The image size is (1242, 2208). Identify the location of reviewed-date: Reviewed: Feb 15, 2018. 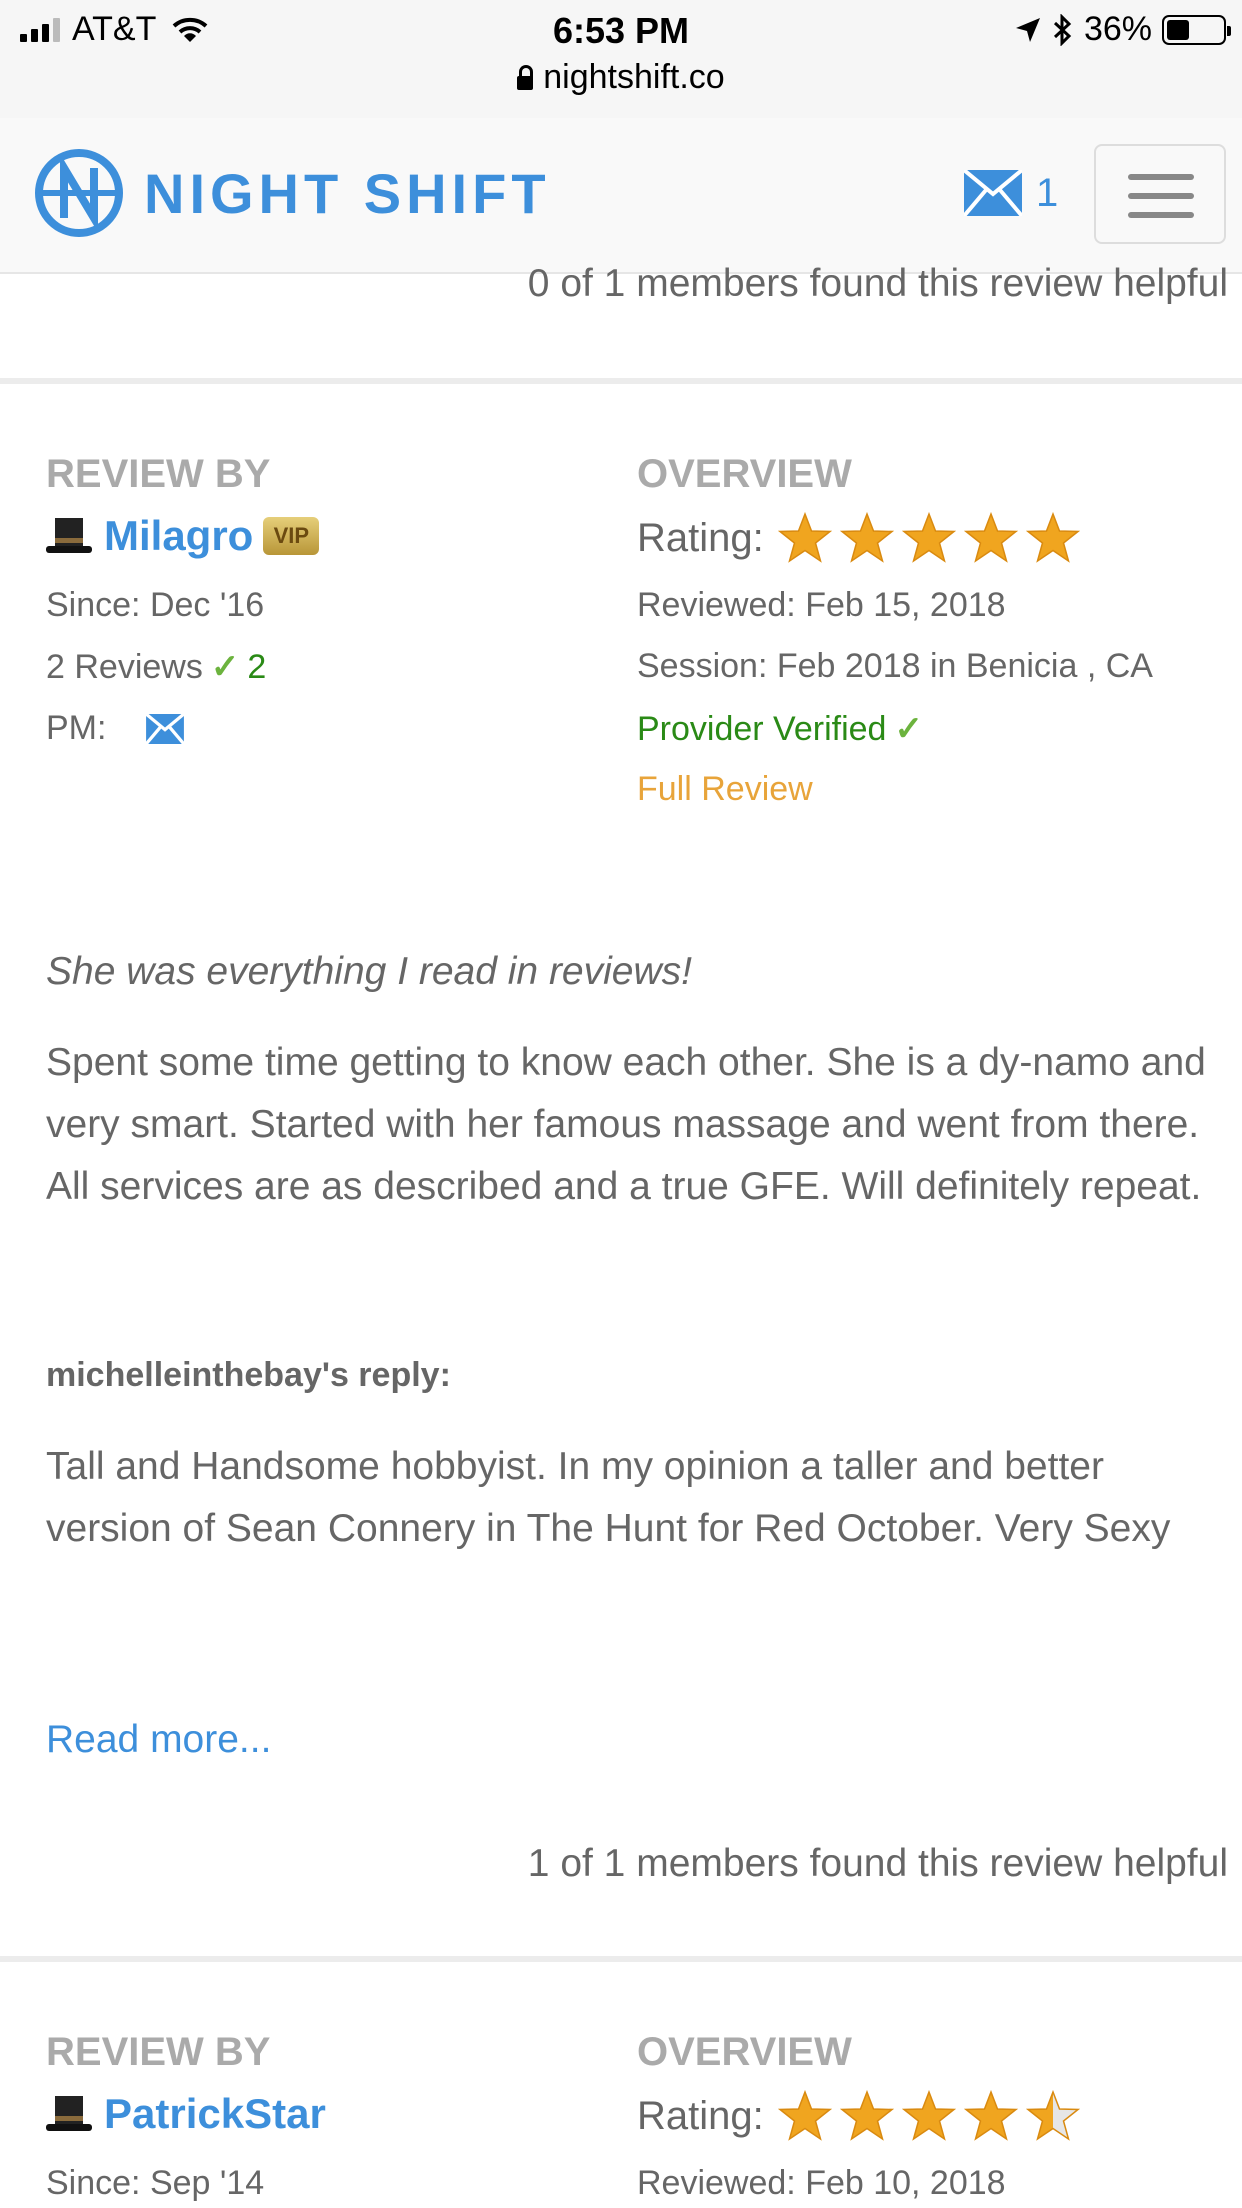
(821, 605).